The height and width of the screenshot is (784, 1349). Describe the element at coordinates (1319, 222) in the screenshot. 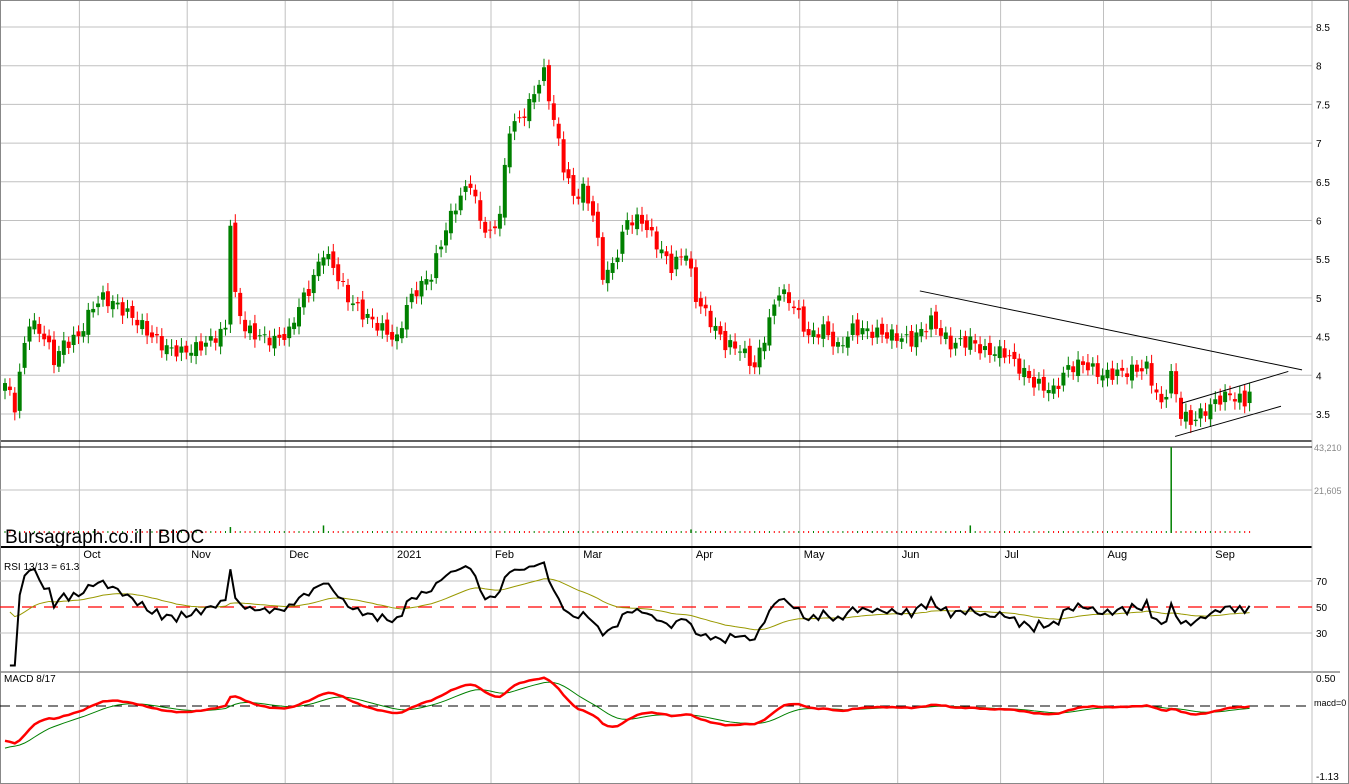

I see `price-tick: 6` at that location.